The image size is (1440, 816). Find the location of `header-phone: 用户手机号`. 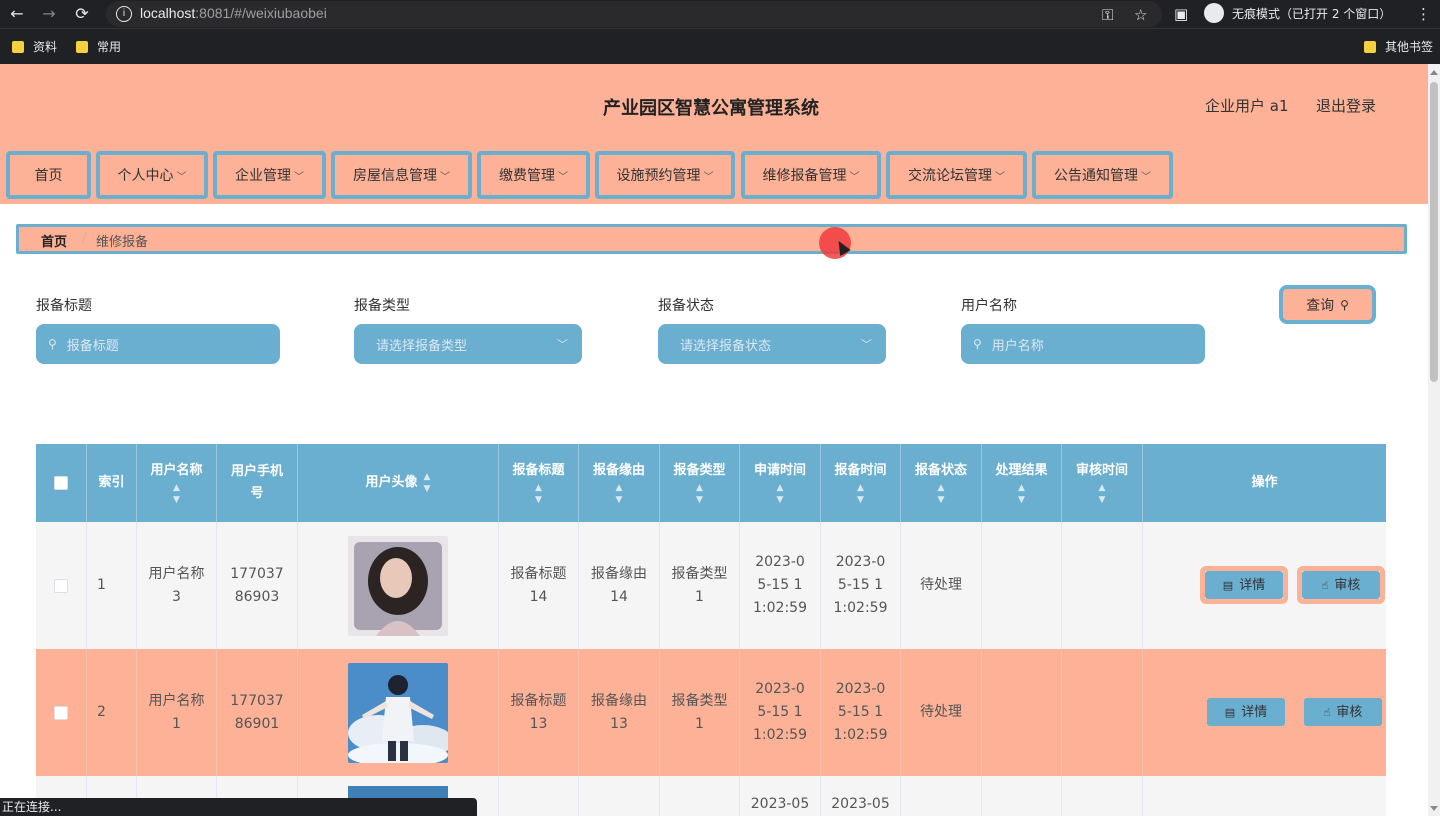

header-phone: 用户手机号 is located at coordinates (257, 483).